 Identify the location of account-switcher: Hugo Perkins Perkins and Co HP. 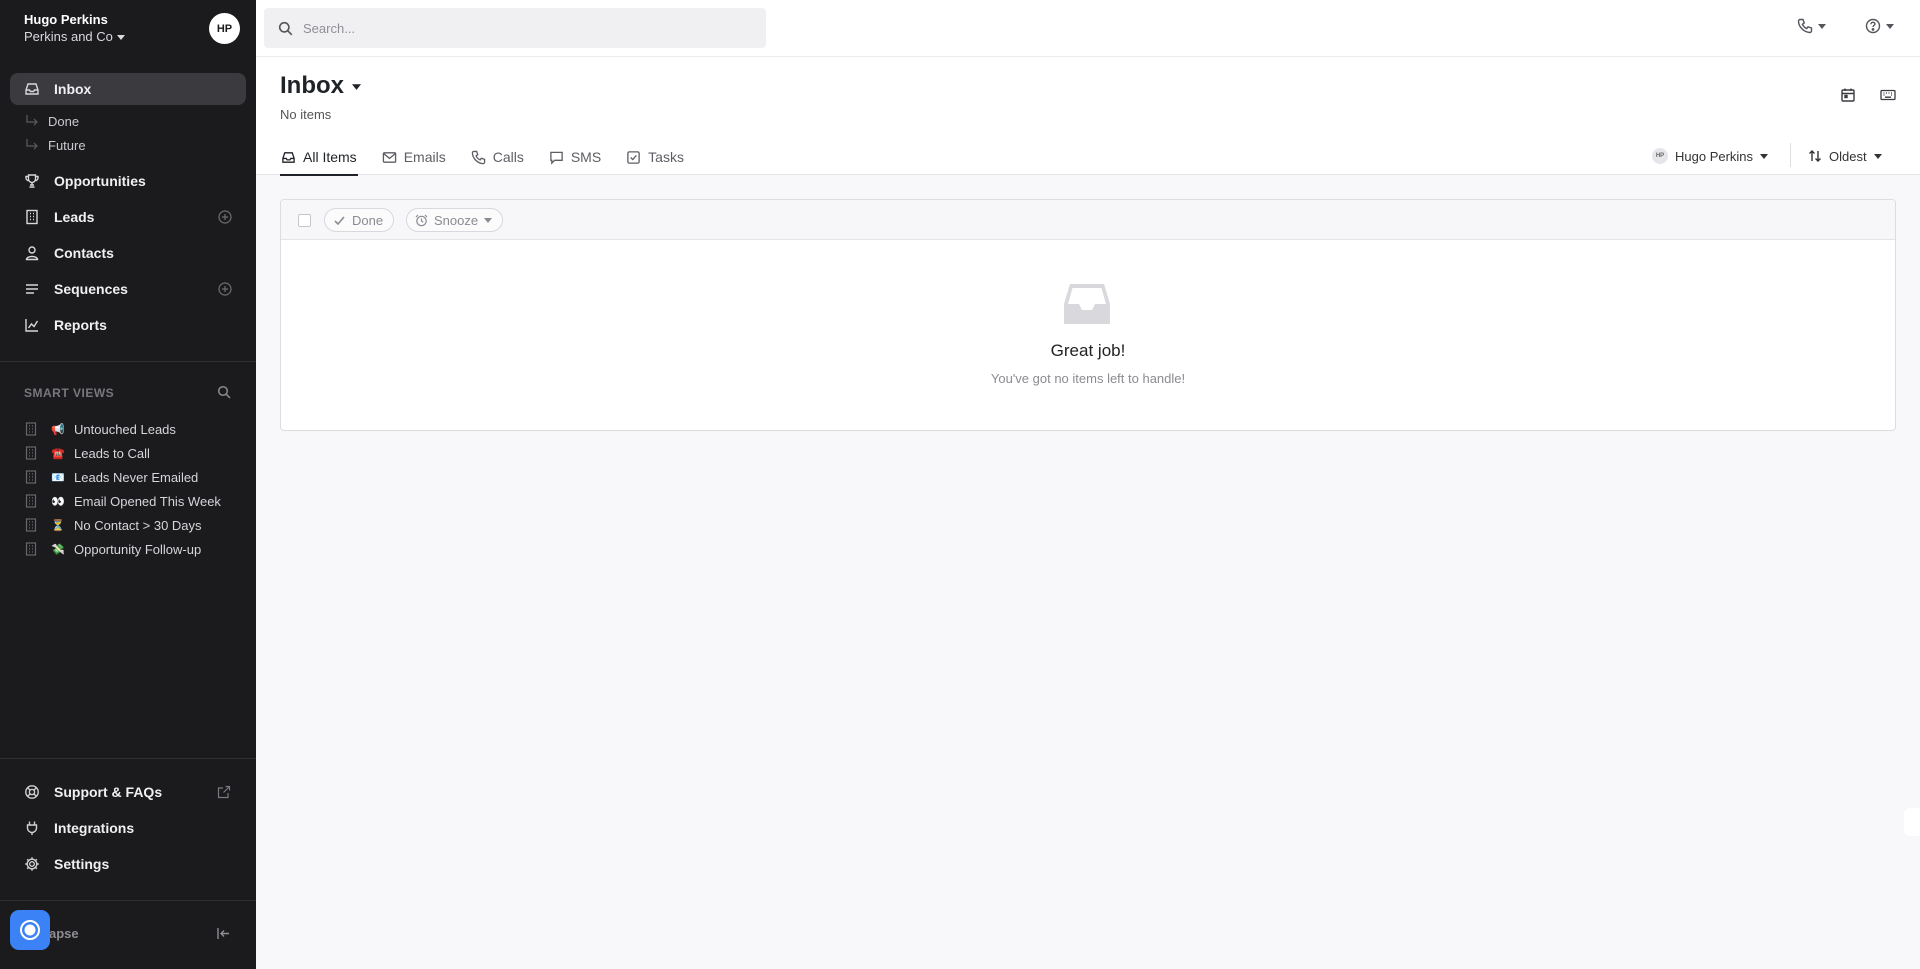
(128, 28).